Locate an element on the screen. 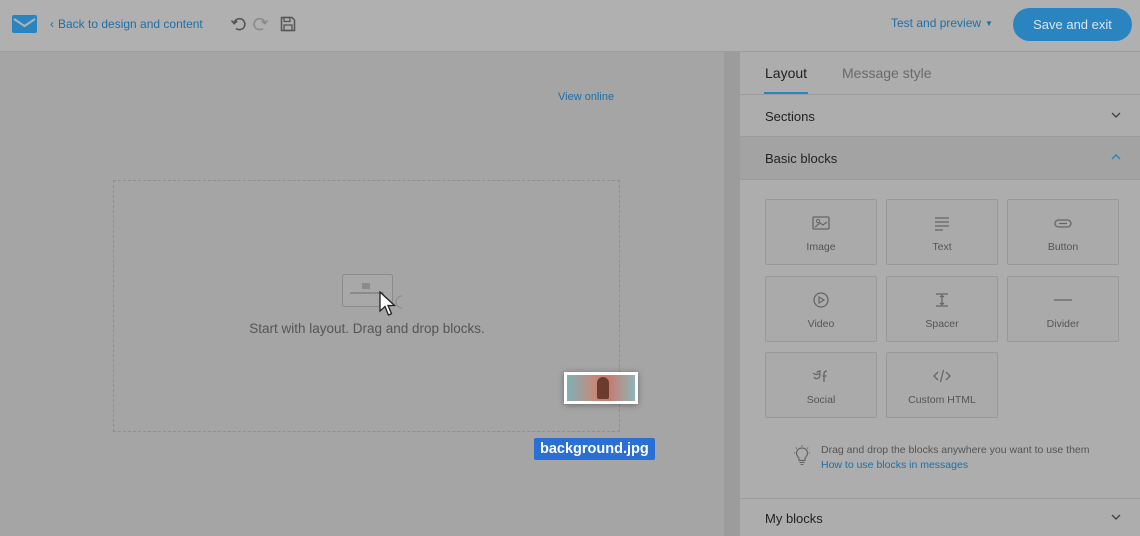 The width and height of the screenshot is (1140, 536). dragged-image-thumbnail is located at coordinates (601, 388).